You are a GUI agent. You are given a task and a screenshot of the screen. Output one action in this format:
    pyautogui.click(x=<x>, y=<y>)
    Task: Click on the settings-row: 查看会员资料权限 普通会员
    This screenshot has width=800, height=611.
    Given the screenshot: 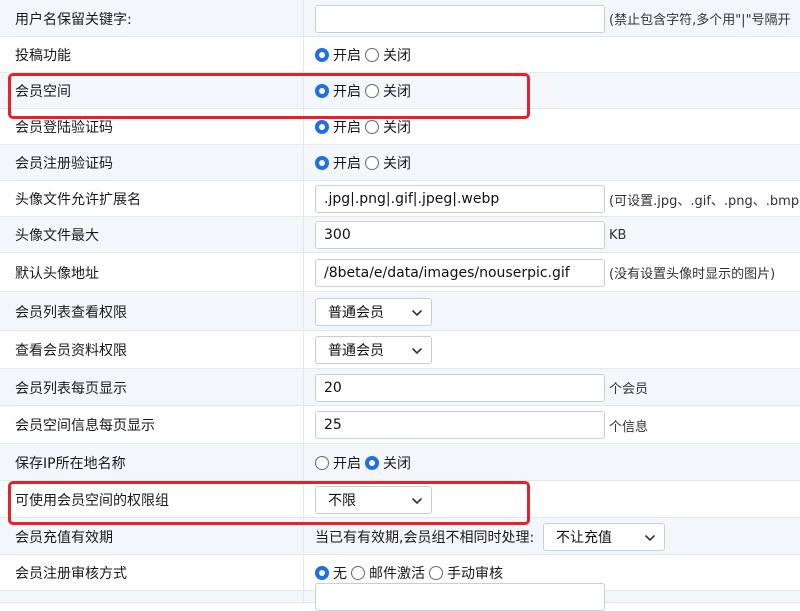 What is the action you would take?
    pyautogui.click(x=400, y=350)
    